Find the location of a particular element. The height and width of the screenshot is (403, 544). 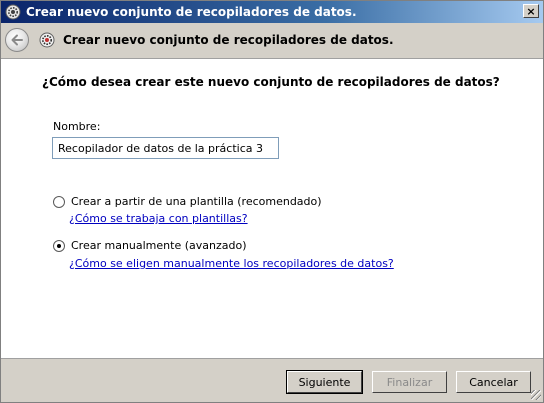

close-button: × is located at coordinates (531, 11).